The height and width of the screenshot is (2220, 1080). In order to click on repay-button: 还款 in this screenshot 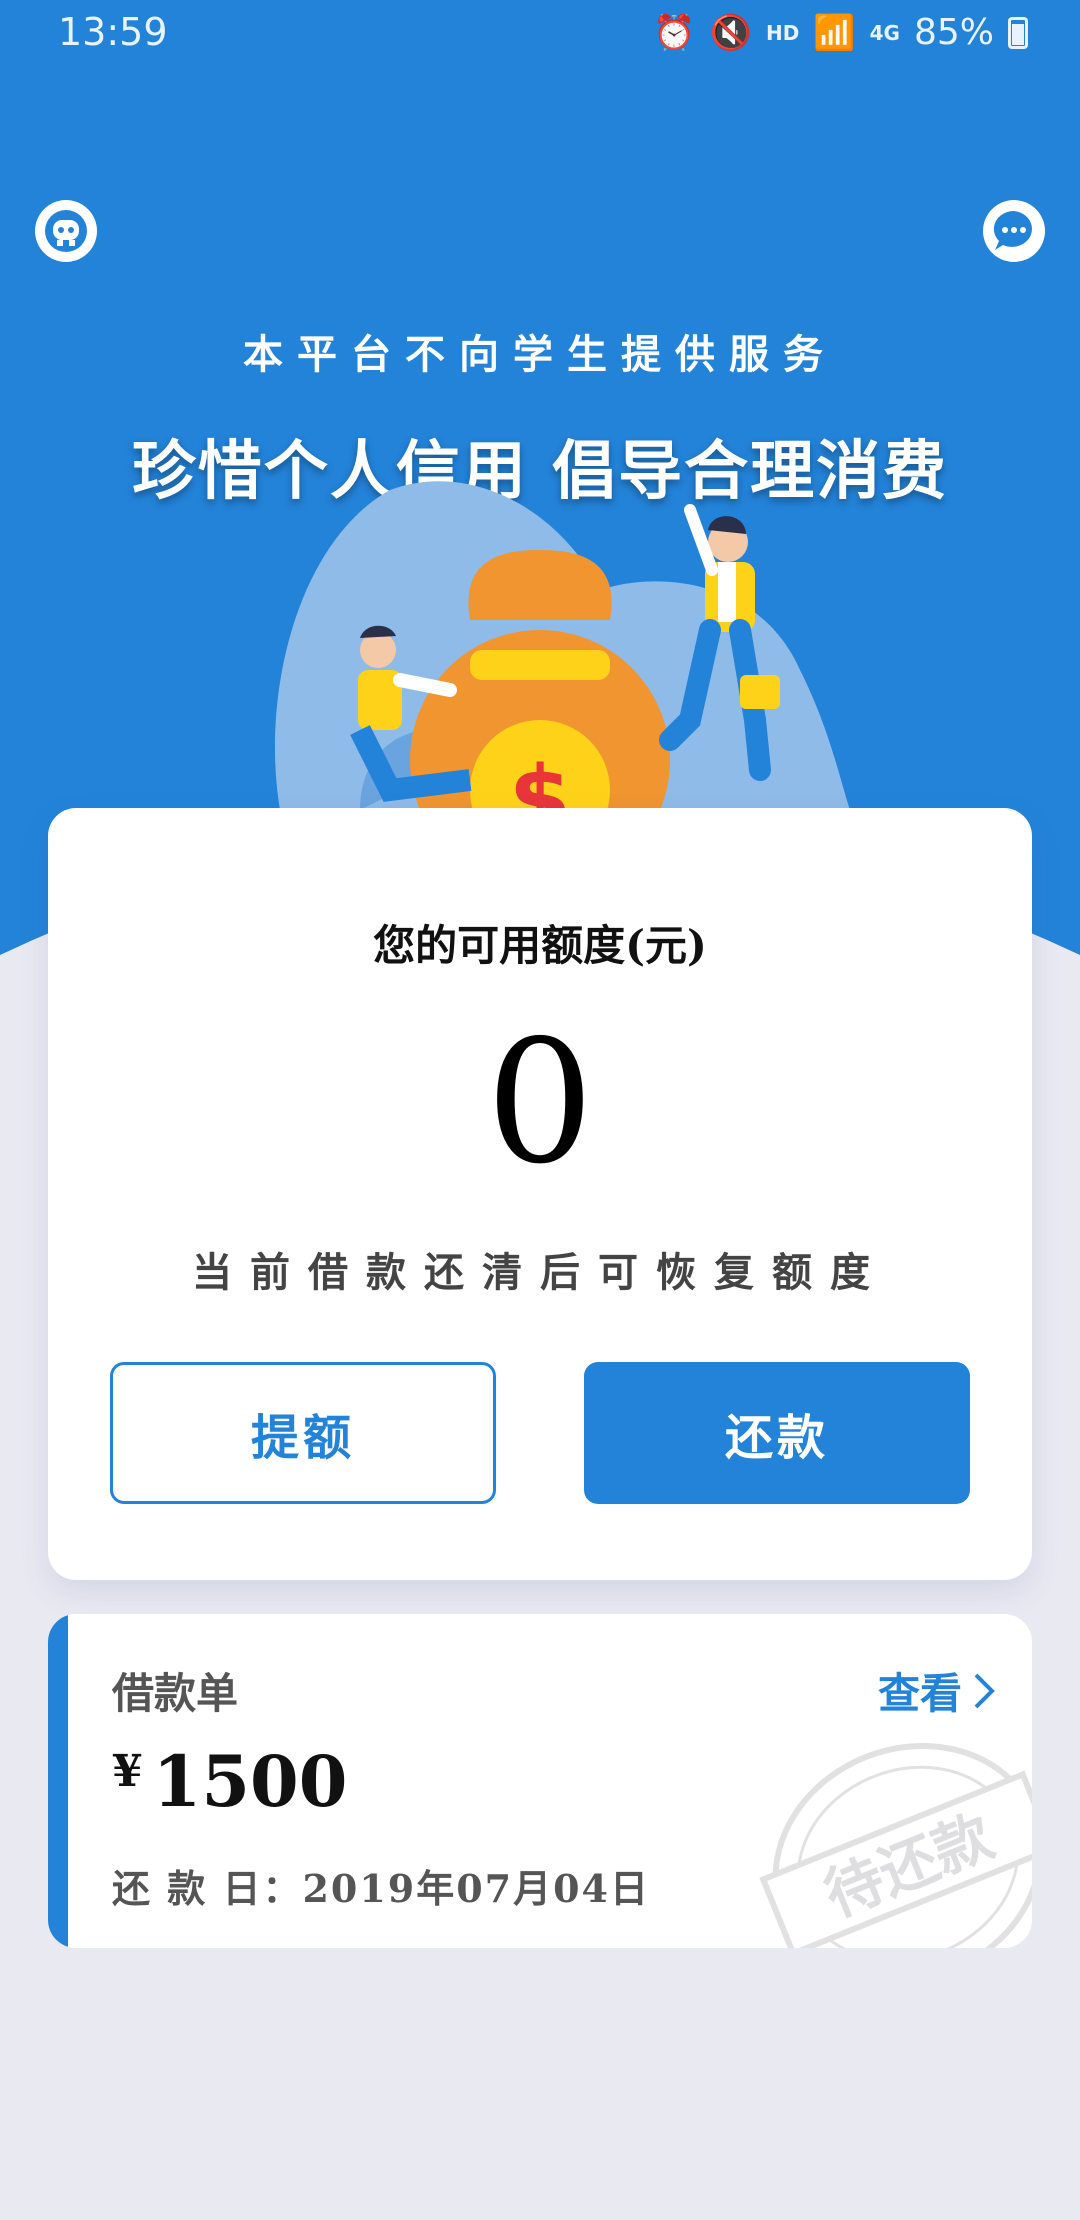, I will do `click(777, 1433)`.